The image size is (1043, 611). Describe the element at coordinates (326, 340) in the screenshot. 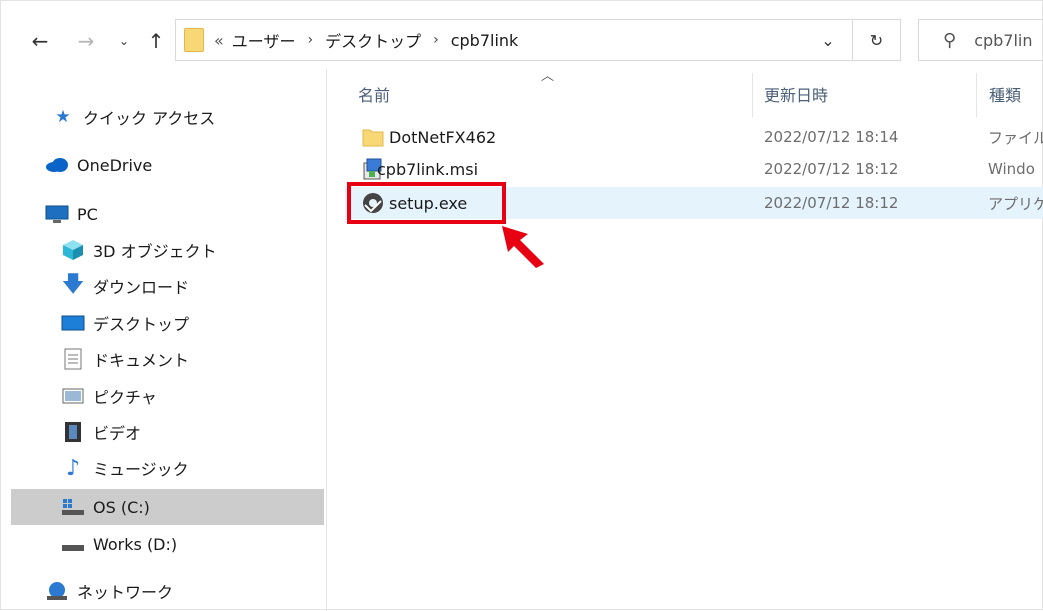

I see `pane-divider` at that location.